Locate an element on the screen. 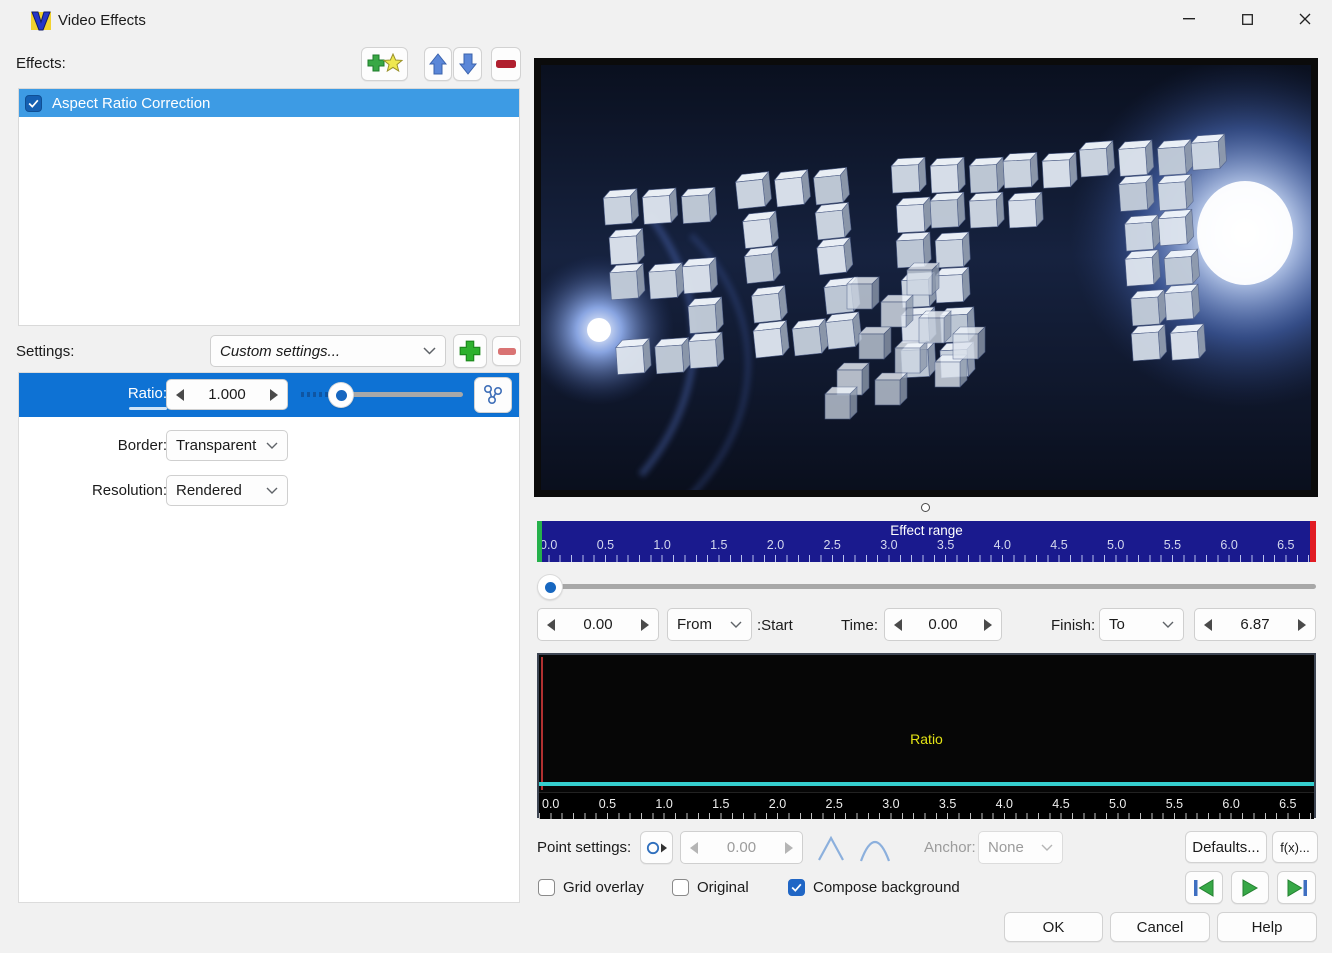 Image resolution: width=1332 pixels, height=953 pixels. original-option: Original is located at coordinates (710, 887).